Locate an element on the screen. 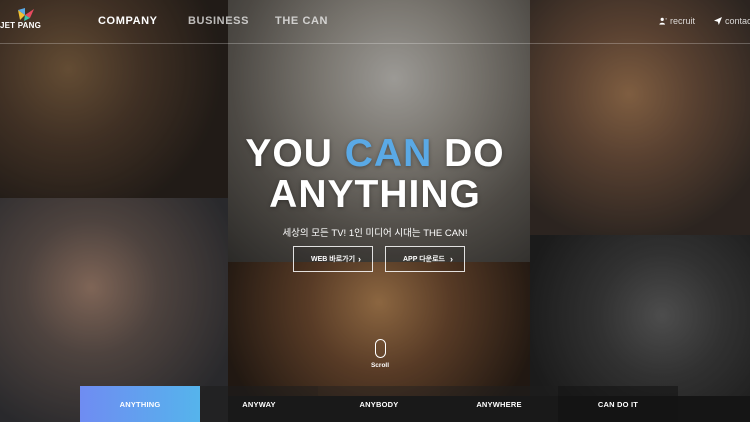  tab-can-do-it: CAN DO IT is located at coordinates (618, 404).